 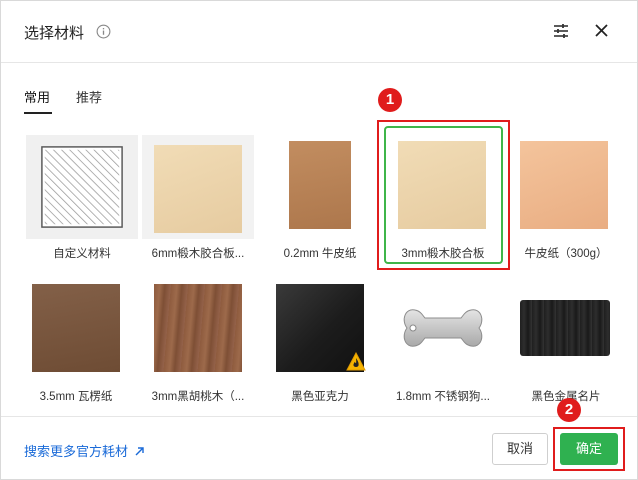 I want to click on kraft-light-swatch, so click(x=564, y=185).